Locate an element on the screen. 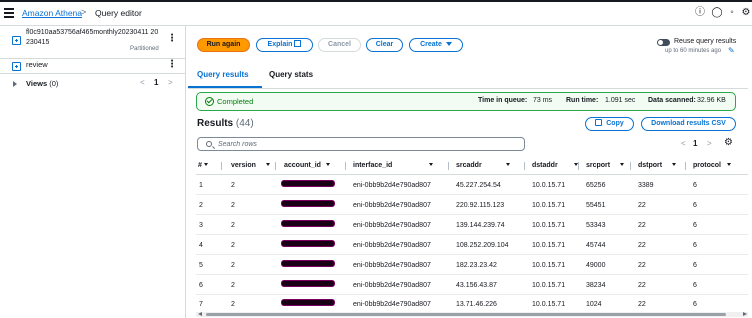  clear-button: Clear is located at coordinates (384, 45).